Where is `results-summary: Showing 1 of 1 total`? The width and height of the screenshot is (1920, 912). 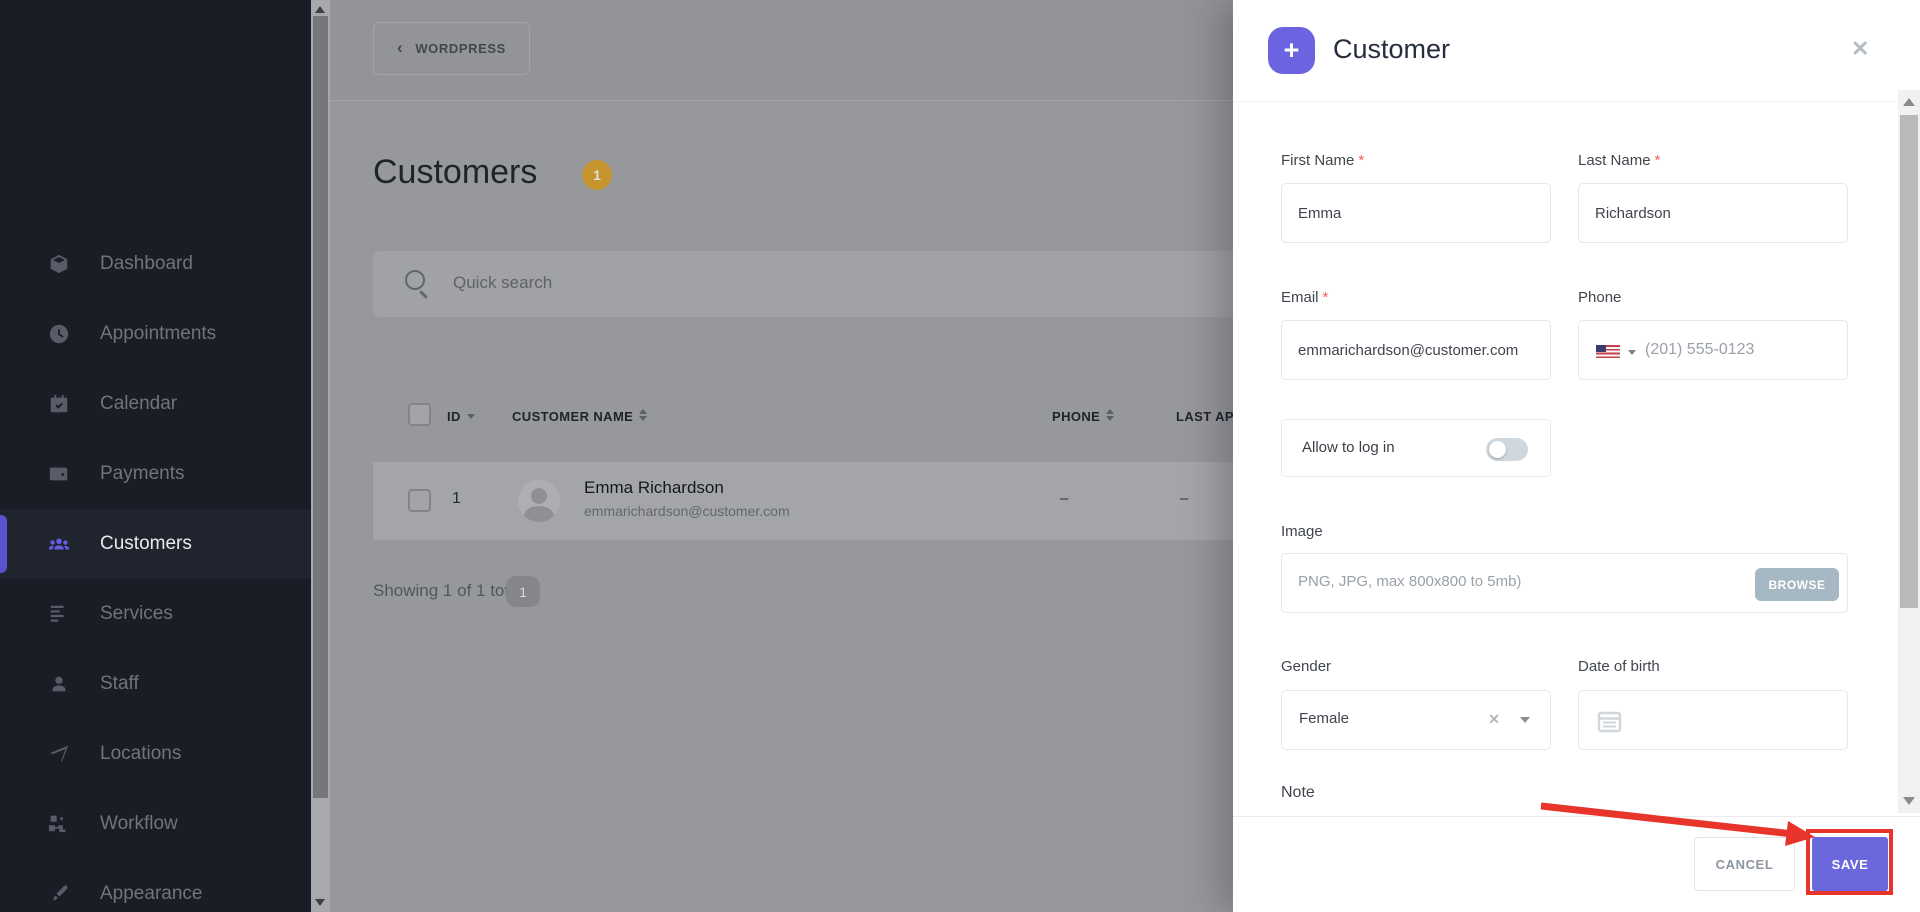 results-summary: Showing 1 of 1 total is located at coordinates (448, 590).